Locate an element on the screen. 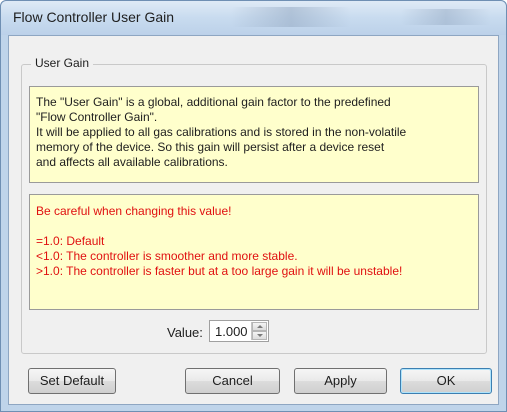 This screenshot has height=412, width=507. title-bar: Flow Controller User Gain is located at coordinates (253, 18).